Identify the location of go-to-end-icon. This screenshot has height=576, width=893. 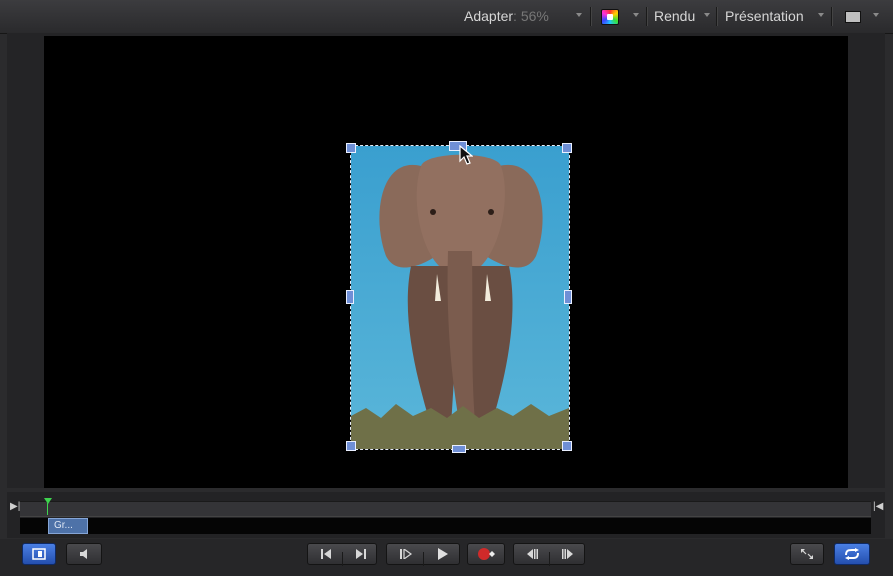
(360, 554).